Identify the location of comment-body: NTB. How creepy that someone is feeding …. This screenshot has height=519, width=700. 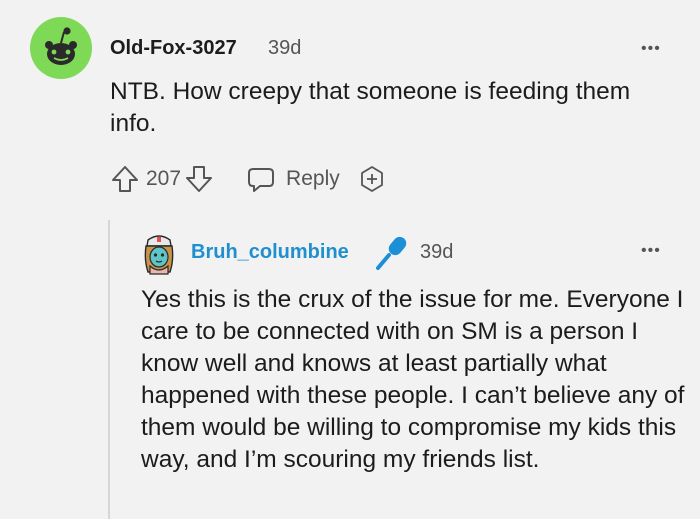
(370, 107).